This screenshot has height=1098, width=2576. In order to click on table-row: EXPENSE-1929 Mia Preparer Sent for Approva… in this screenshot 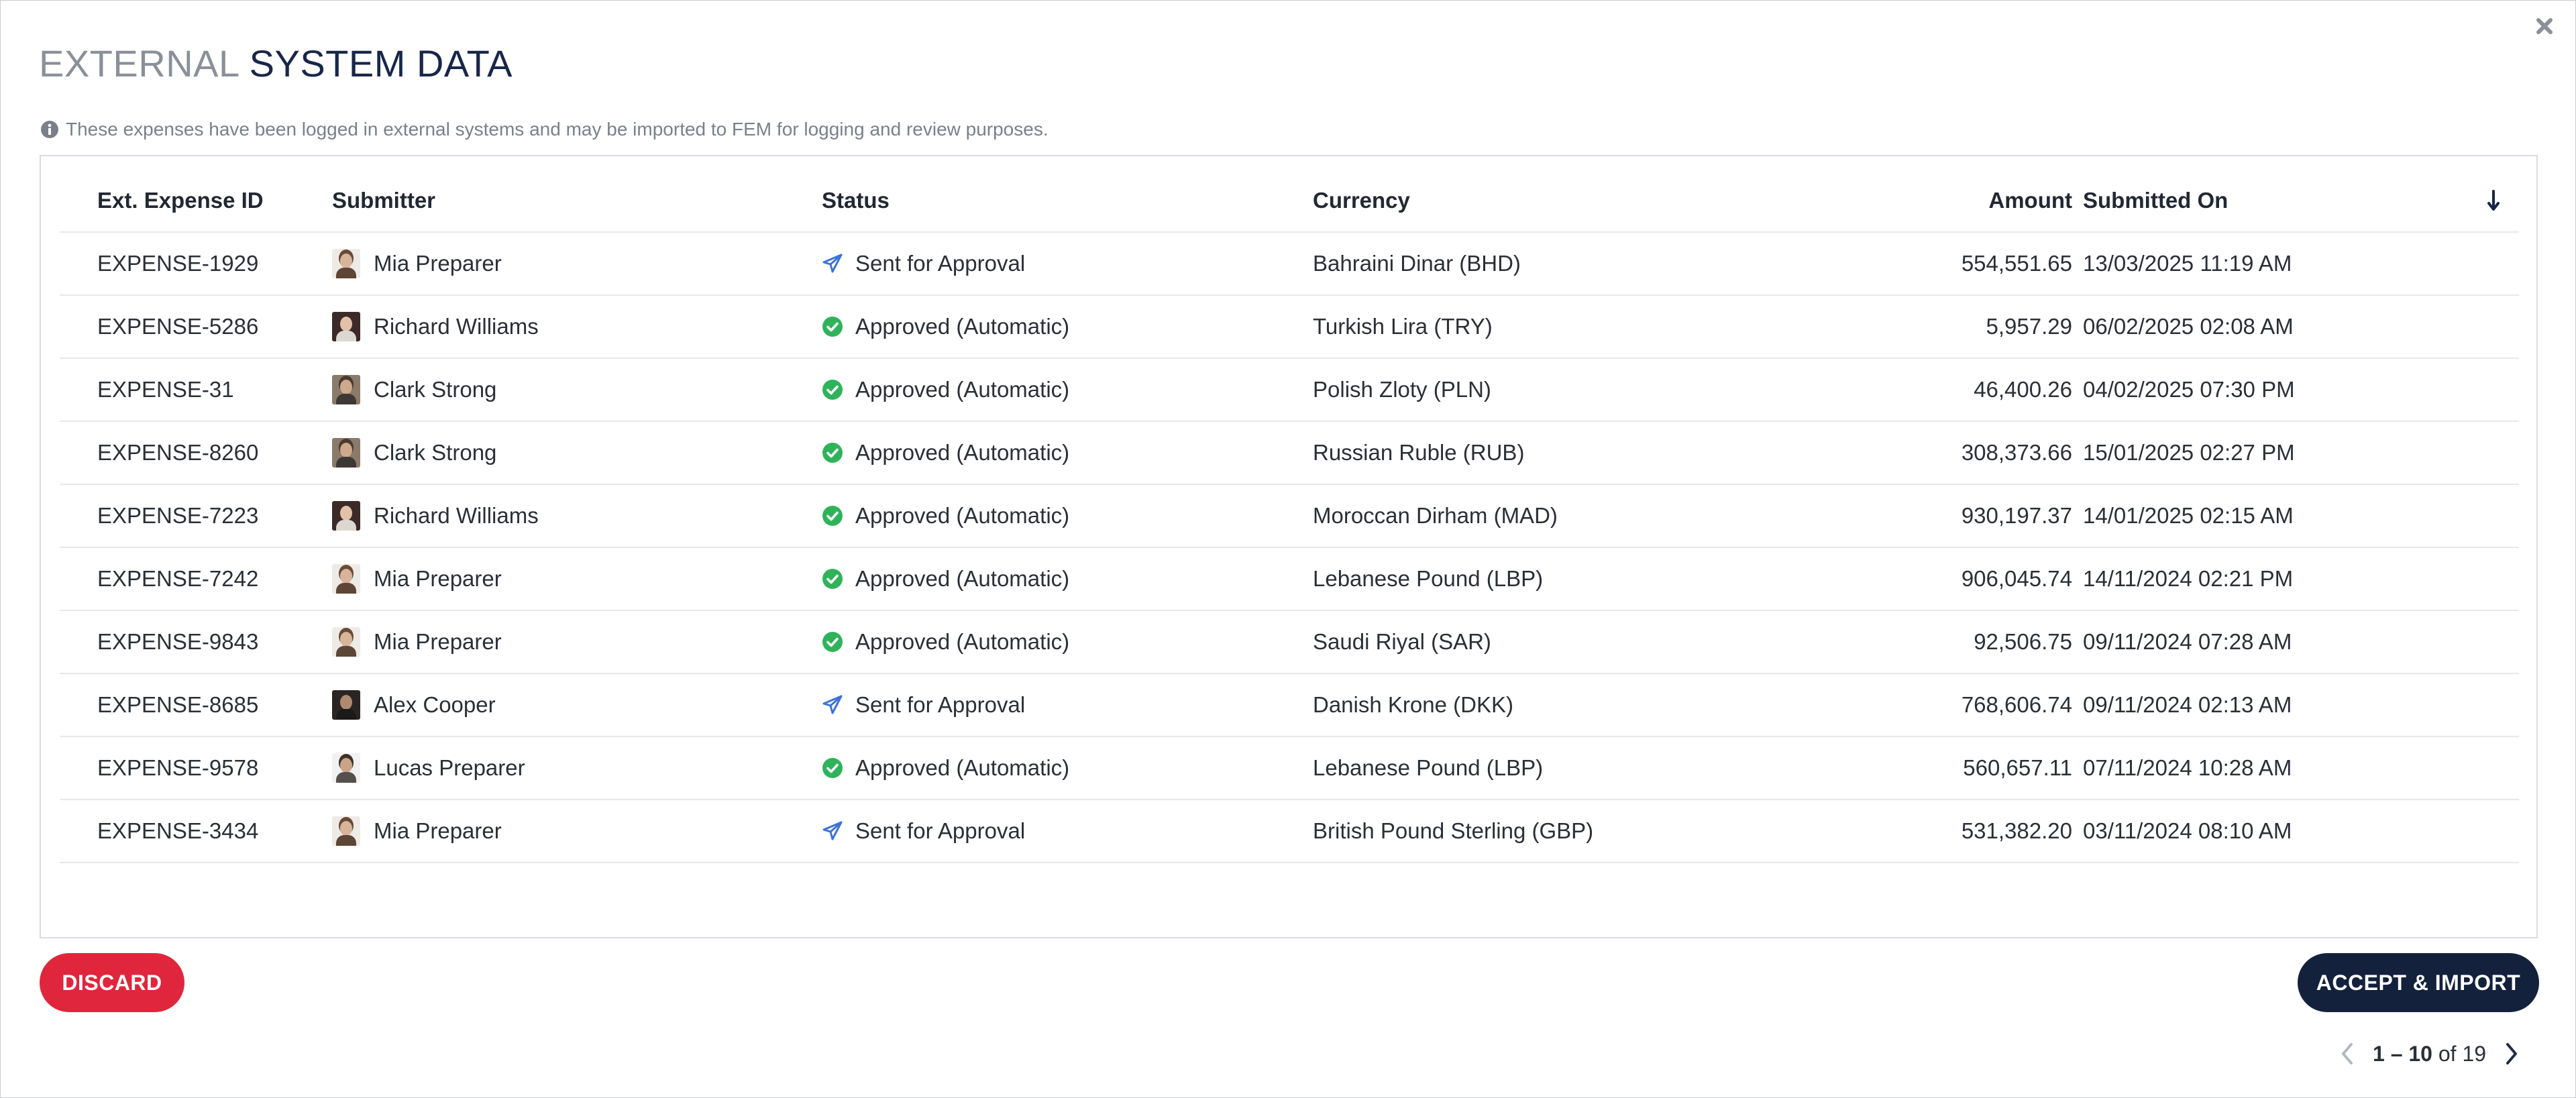, I will do `click(1289, 264)`.